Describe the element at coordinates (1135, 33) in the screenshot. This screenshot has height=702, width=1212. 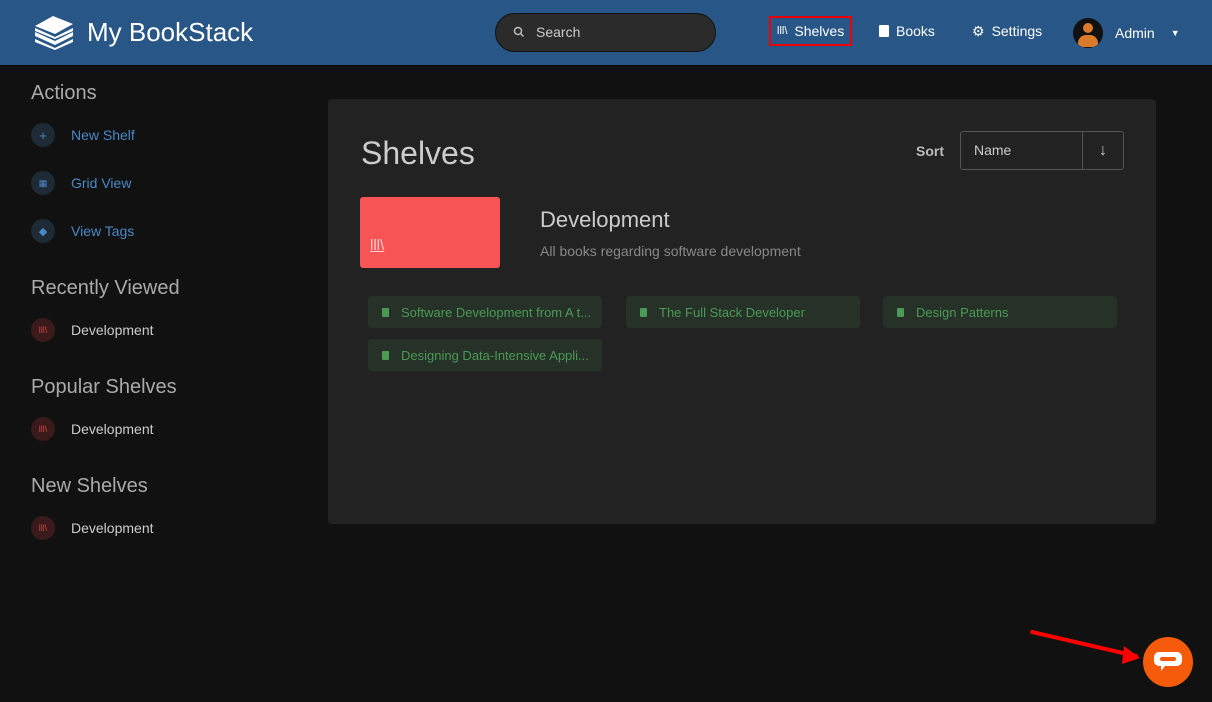
I see `user-name: Admin` at that location.